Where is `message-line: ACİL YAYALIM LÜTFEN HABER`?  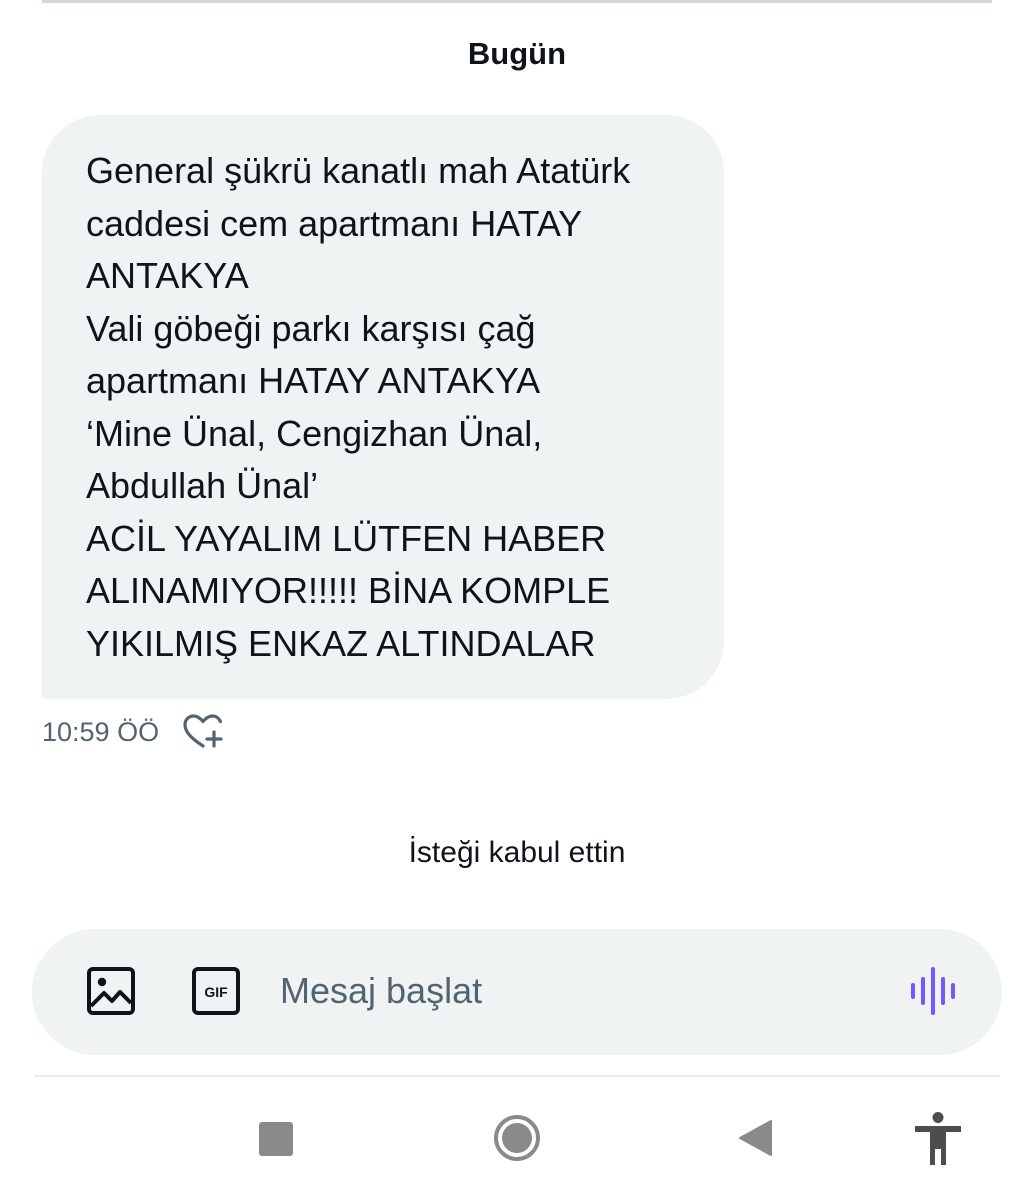 message-line: ACİL YAYALIM LÜTFEN HABER is located at coordinates (346, 538).